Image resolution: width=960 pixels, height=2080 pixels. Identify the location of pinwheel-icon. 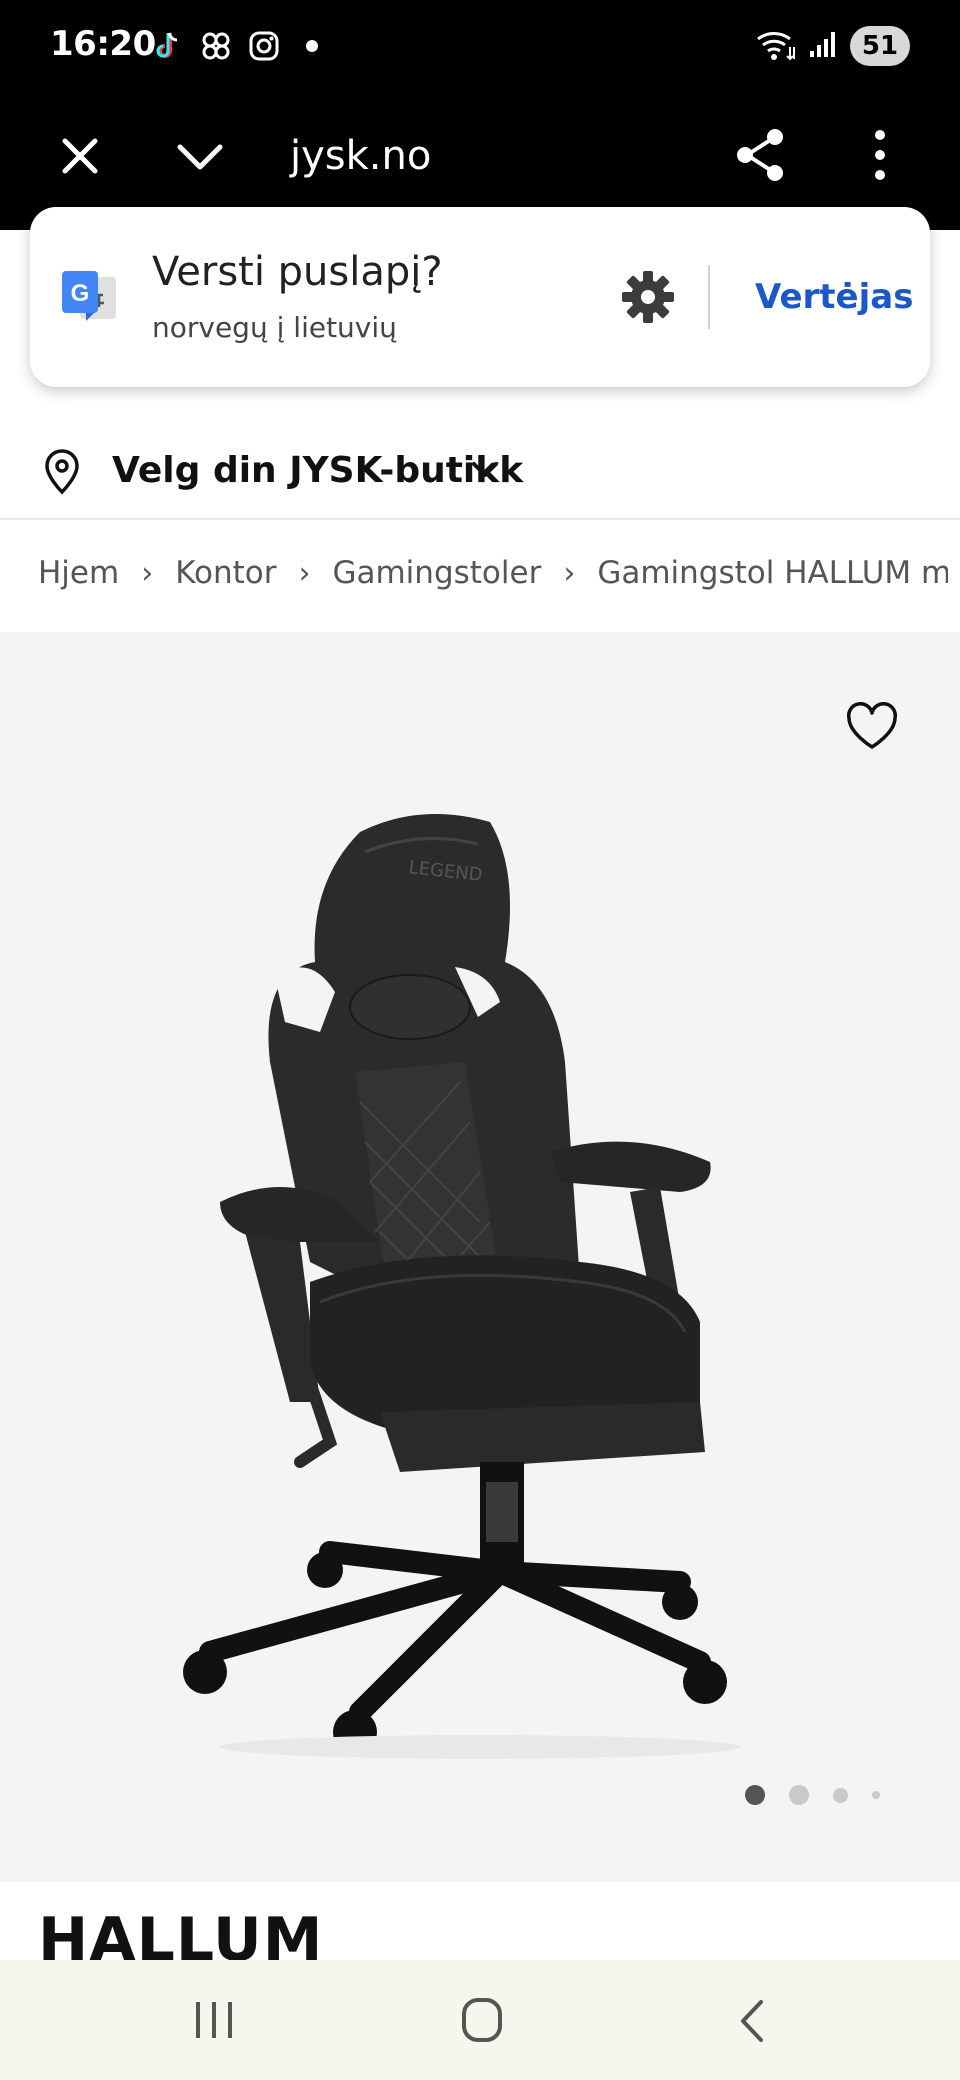
(216, 46).